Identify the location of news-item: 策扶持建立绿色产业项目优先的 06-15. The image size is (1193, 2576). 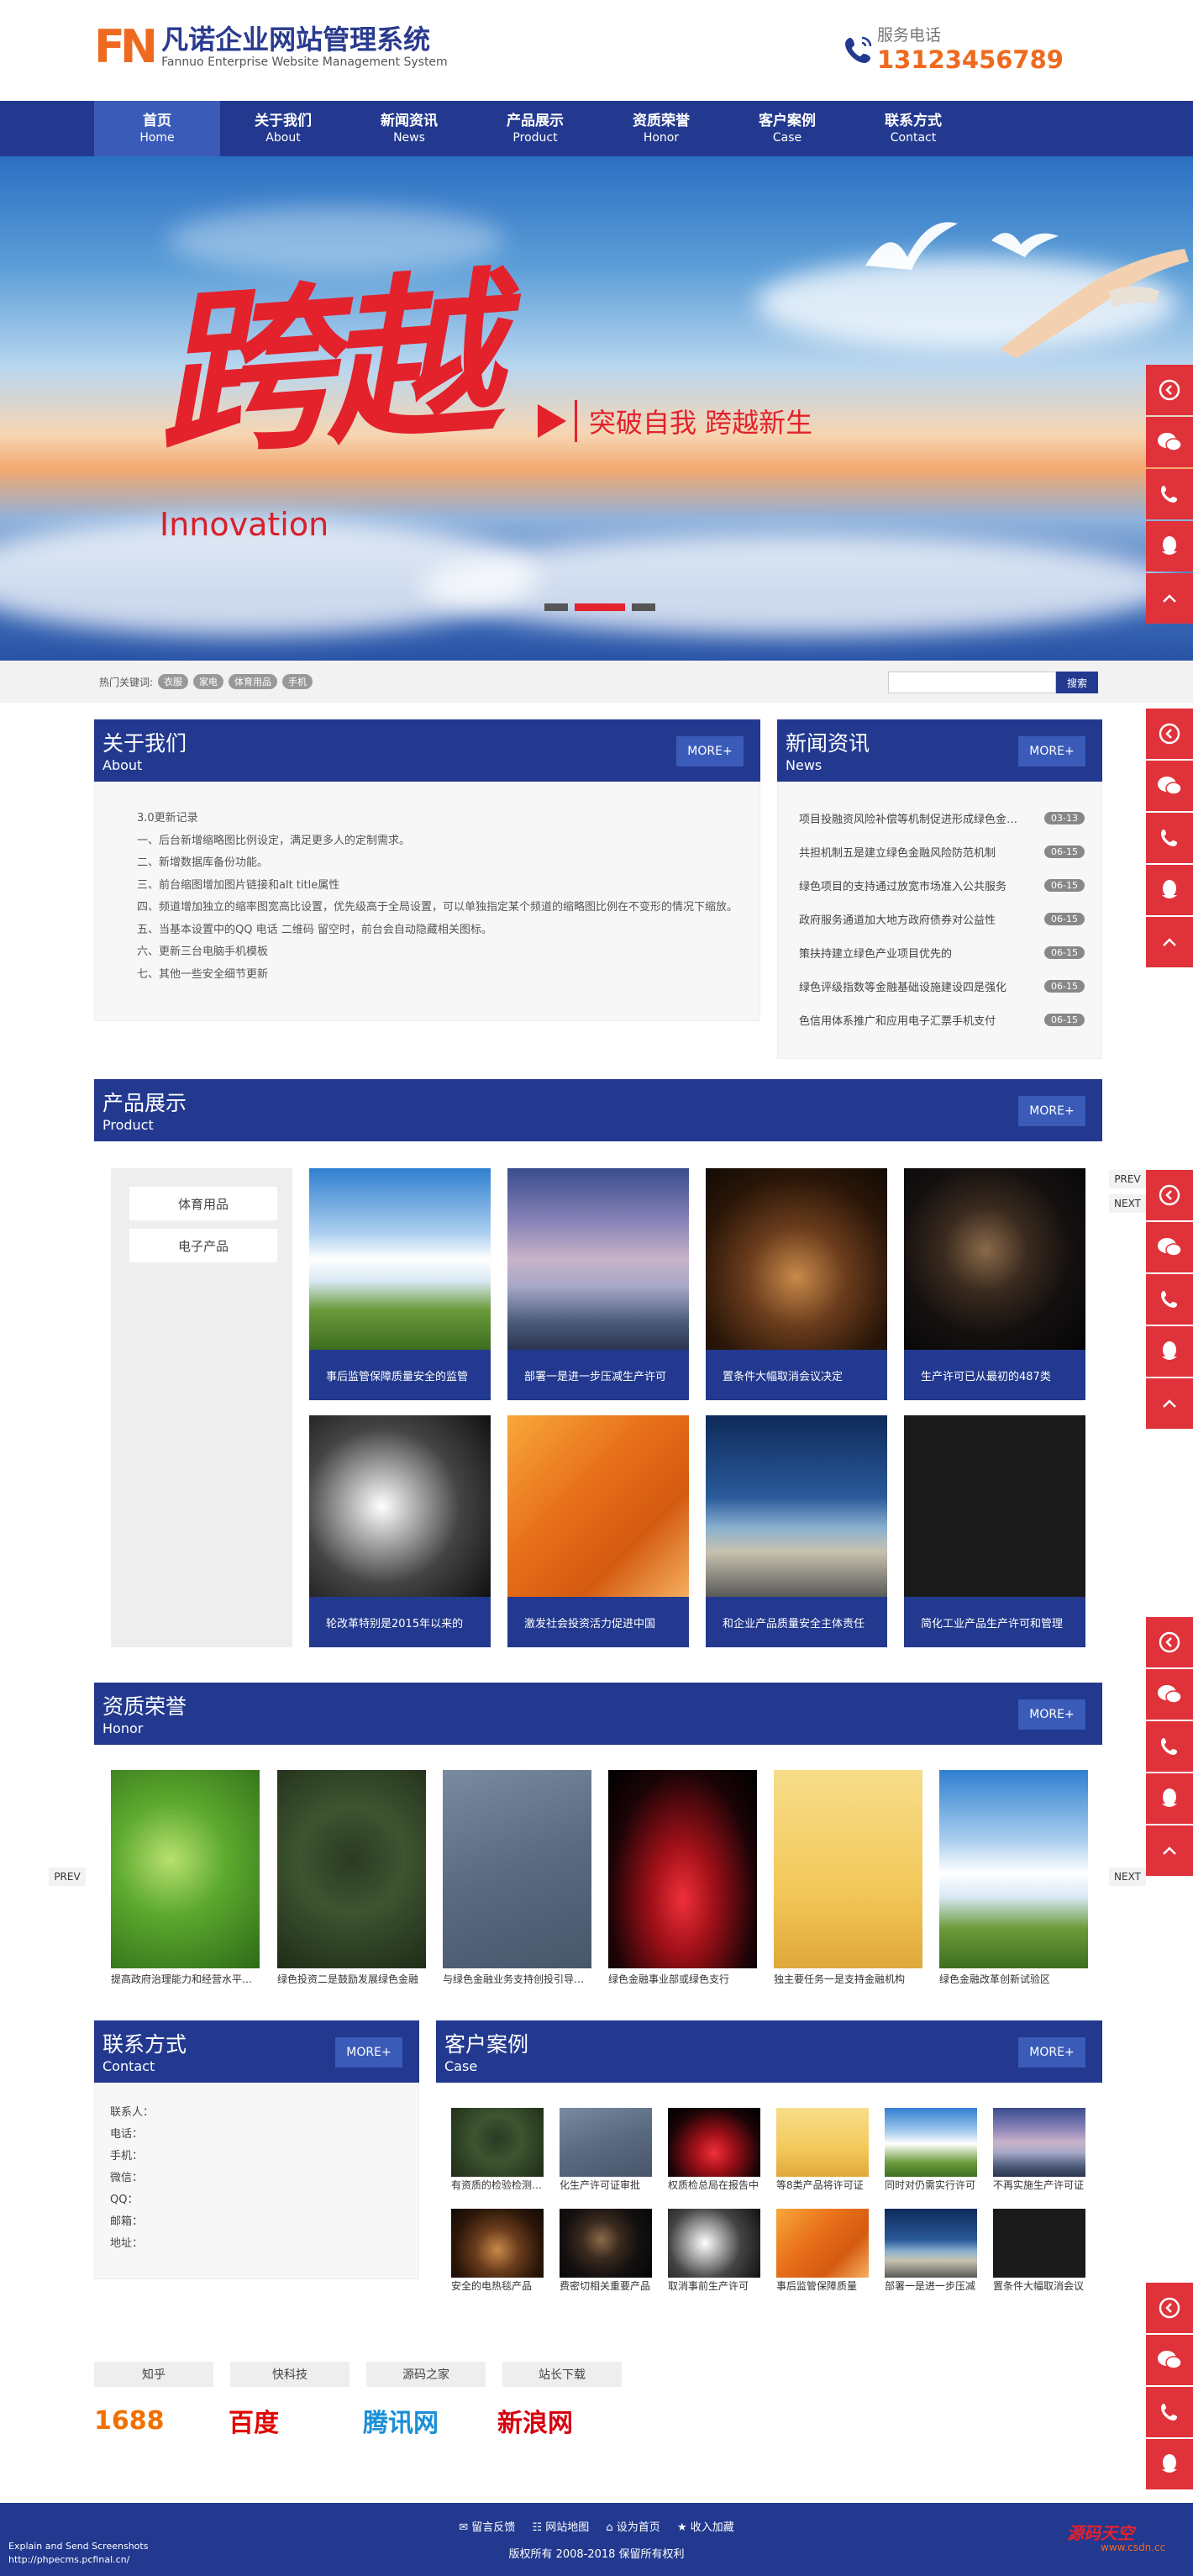
(942, 952).